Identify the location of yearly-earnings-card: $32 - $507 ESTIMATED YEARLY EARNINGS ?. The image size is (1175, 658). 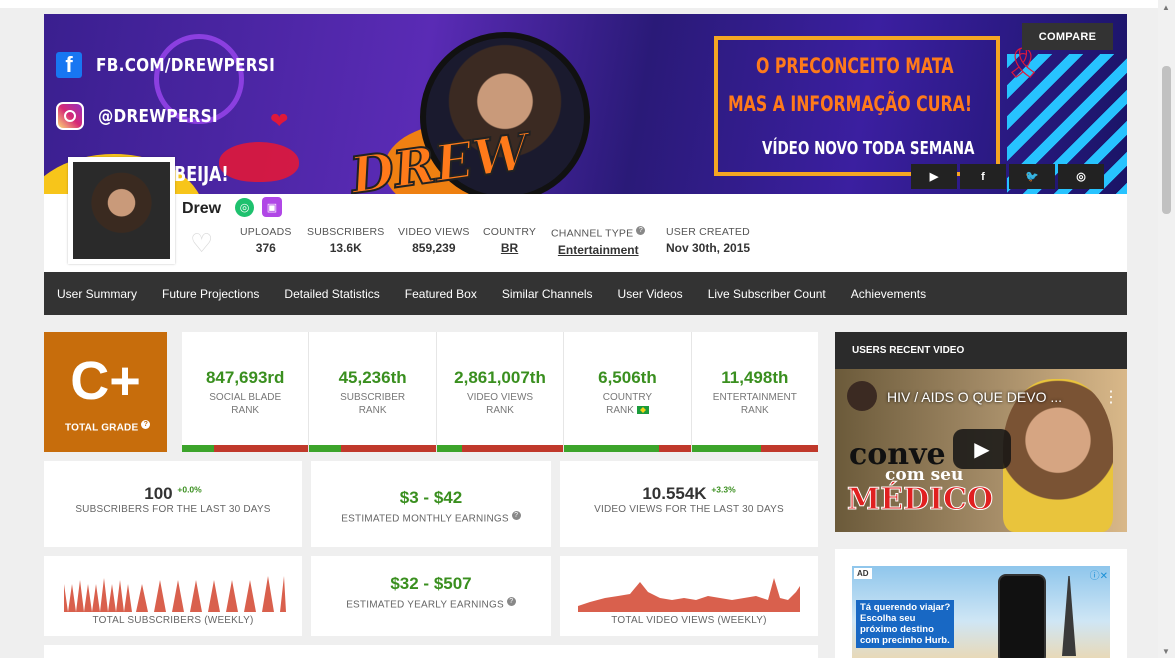
(431, 596).